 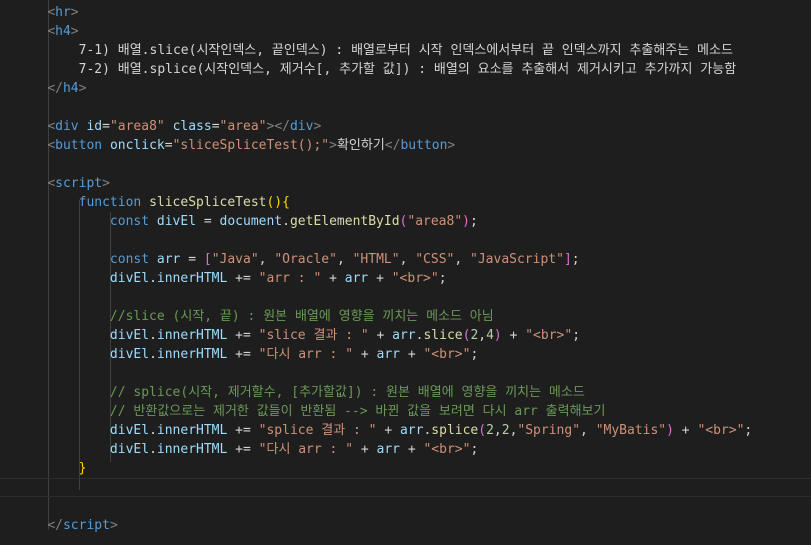 What do you see at coordinates (137, 145) in the screenshot?
I see `code-token: onclick` at bounding box center [137, 145].